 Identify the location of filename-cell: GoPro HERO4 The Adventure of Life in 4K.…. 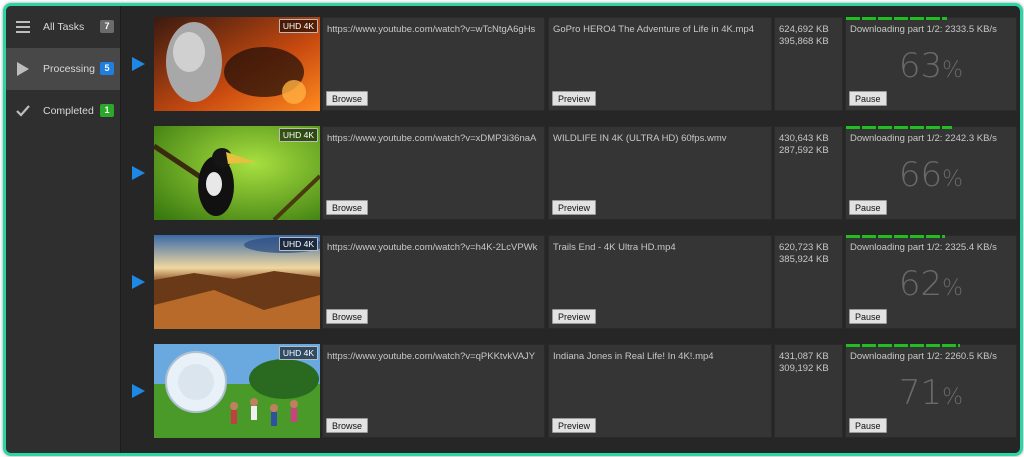
(660, 64).